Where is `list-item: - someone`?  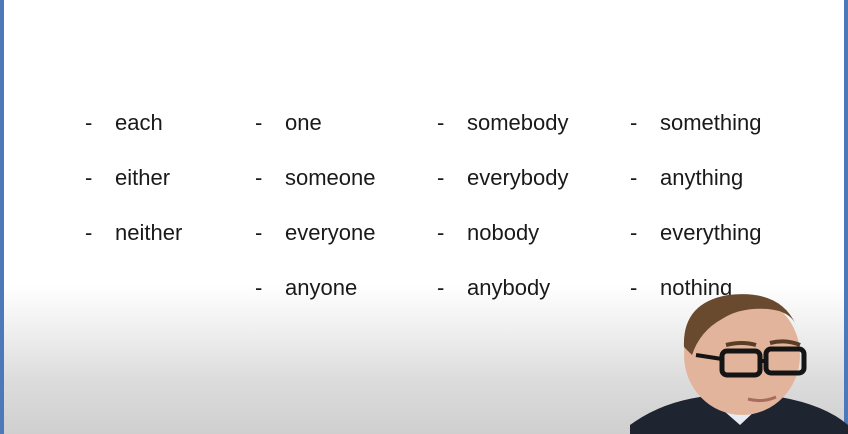
list-item: - someone is located at coordinates (315, 177).